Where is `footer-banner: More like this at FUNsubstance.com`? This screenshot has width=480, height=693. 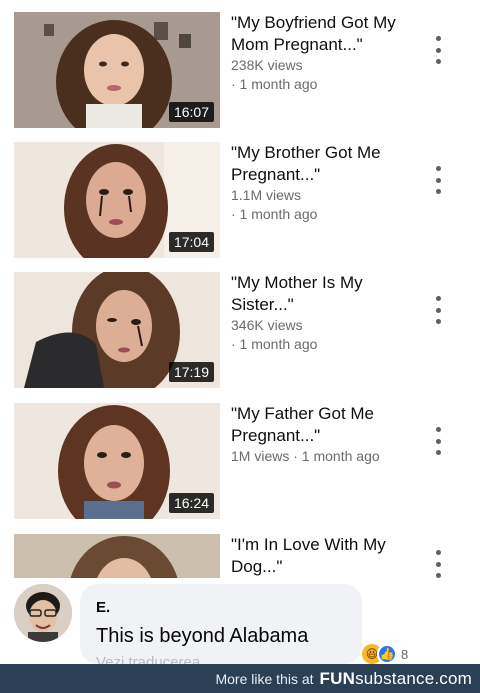 footer-banner: More like this at FUNsubstance.com is located at coordinates (240, 678).